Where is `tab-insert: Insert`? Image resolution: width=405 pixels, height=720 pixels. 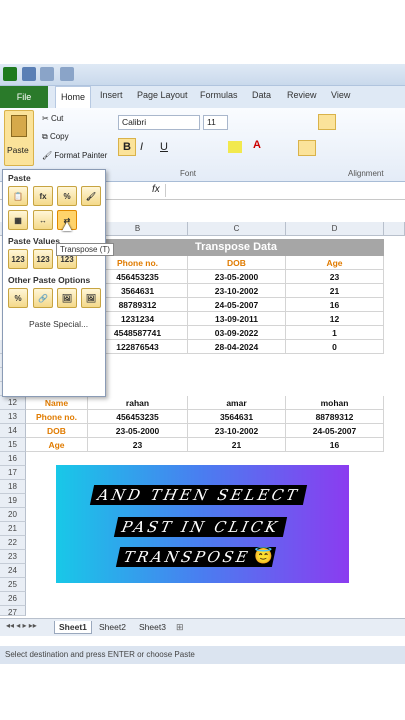 tab-insert: Insert is located at coordinates (111, 95).